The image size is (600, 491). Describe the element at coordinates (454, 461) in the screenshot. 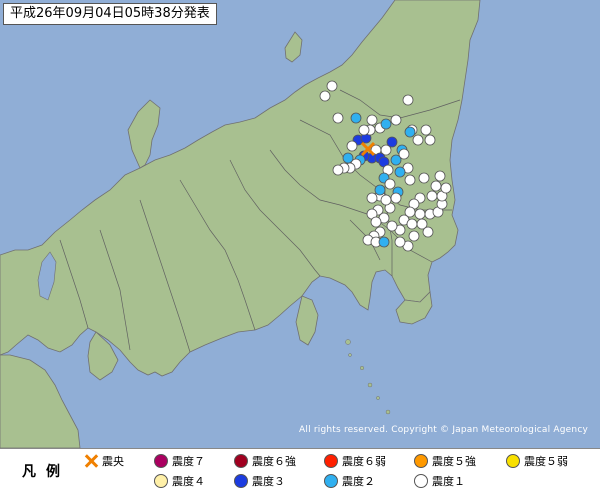

I see `legend-label: 震度５強` at that location.